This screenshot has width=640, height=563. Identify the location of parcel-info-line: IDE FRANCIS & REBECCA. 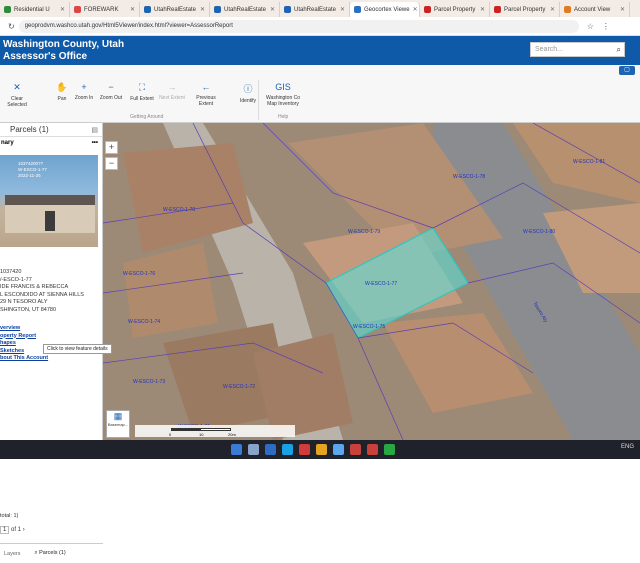
(34, 287).